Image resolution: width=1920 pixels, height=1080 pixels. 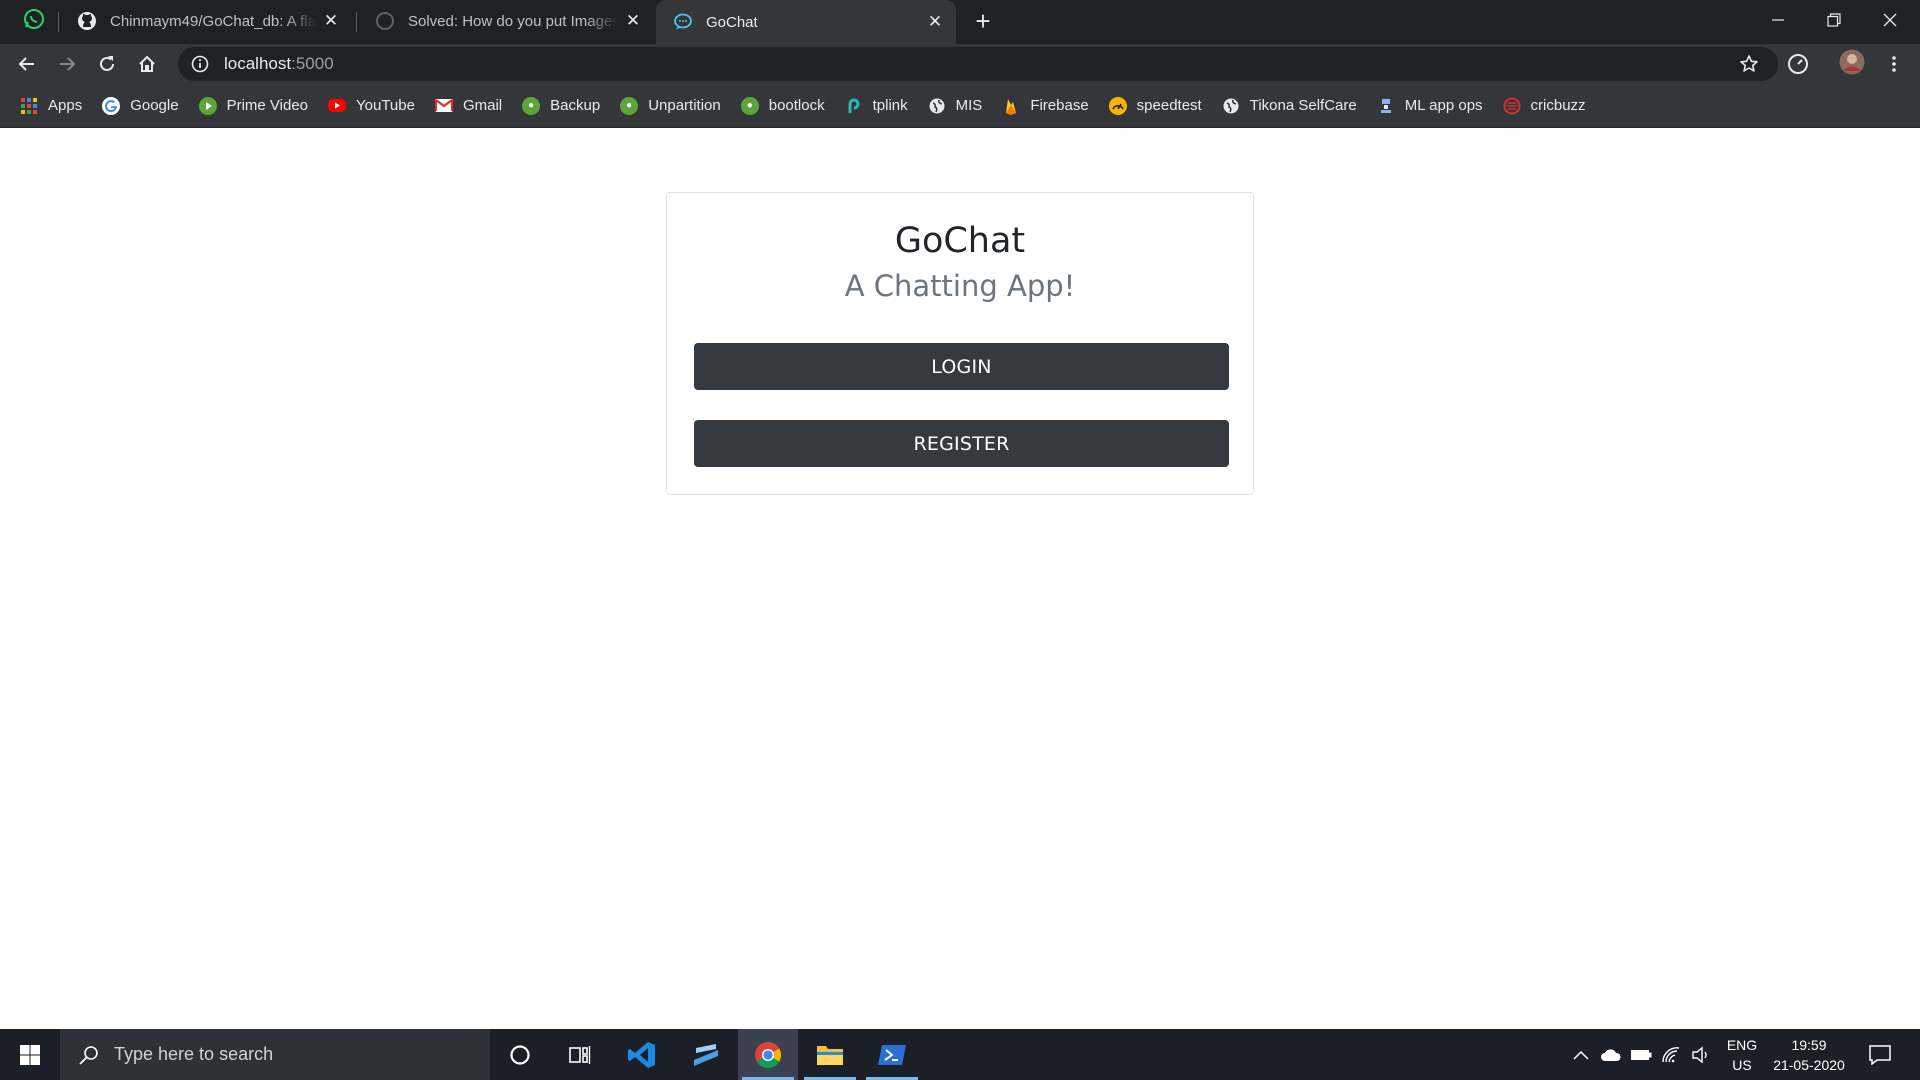 I want to click on cortana-button, so click(x=520, y=1054).